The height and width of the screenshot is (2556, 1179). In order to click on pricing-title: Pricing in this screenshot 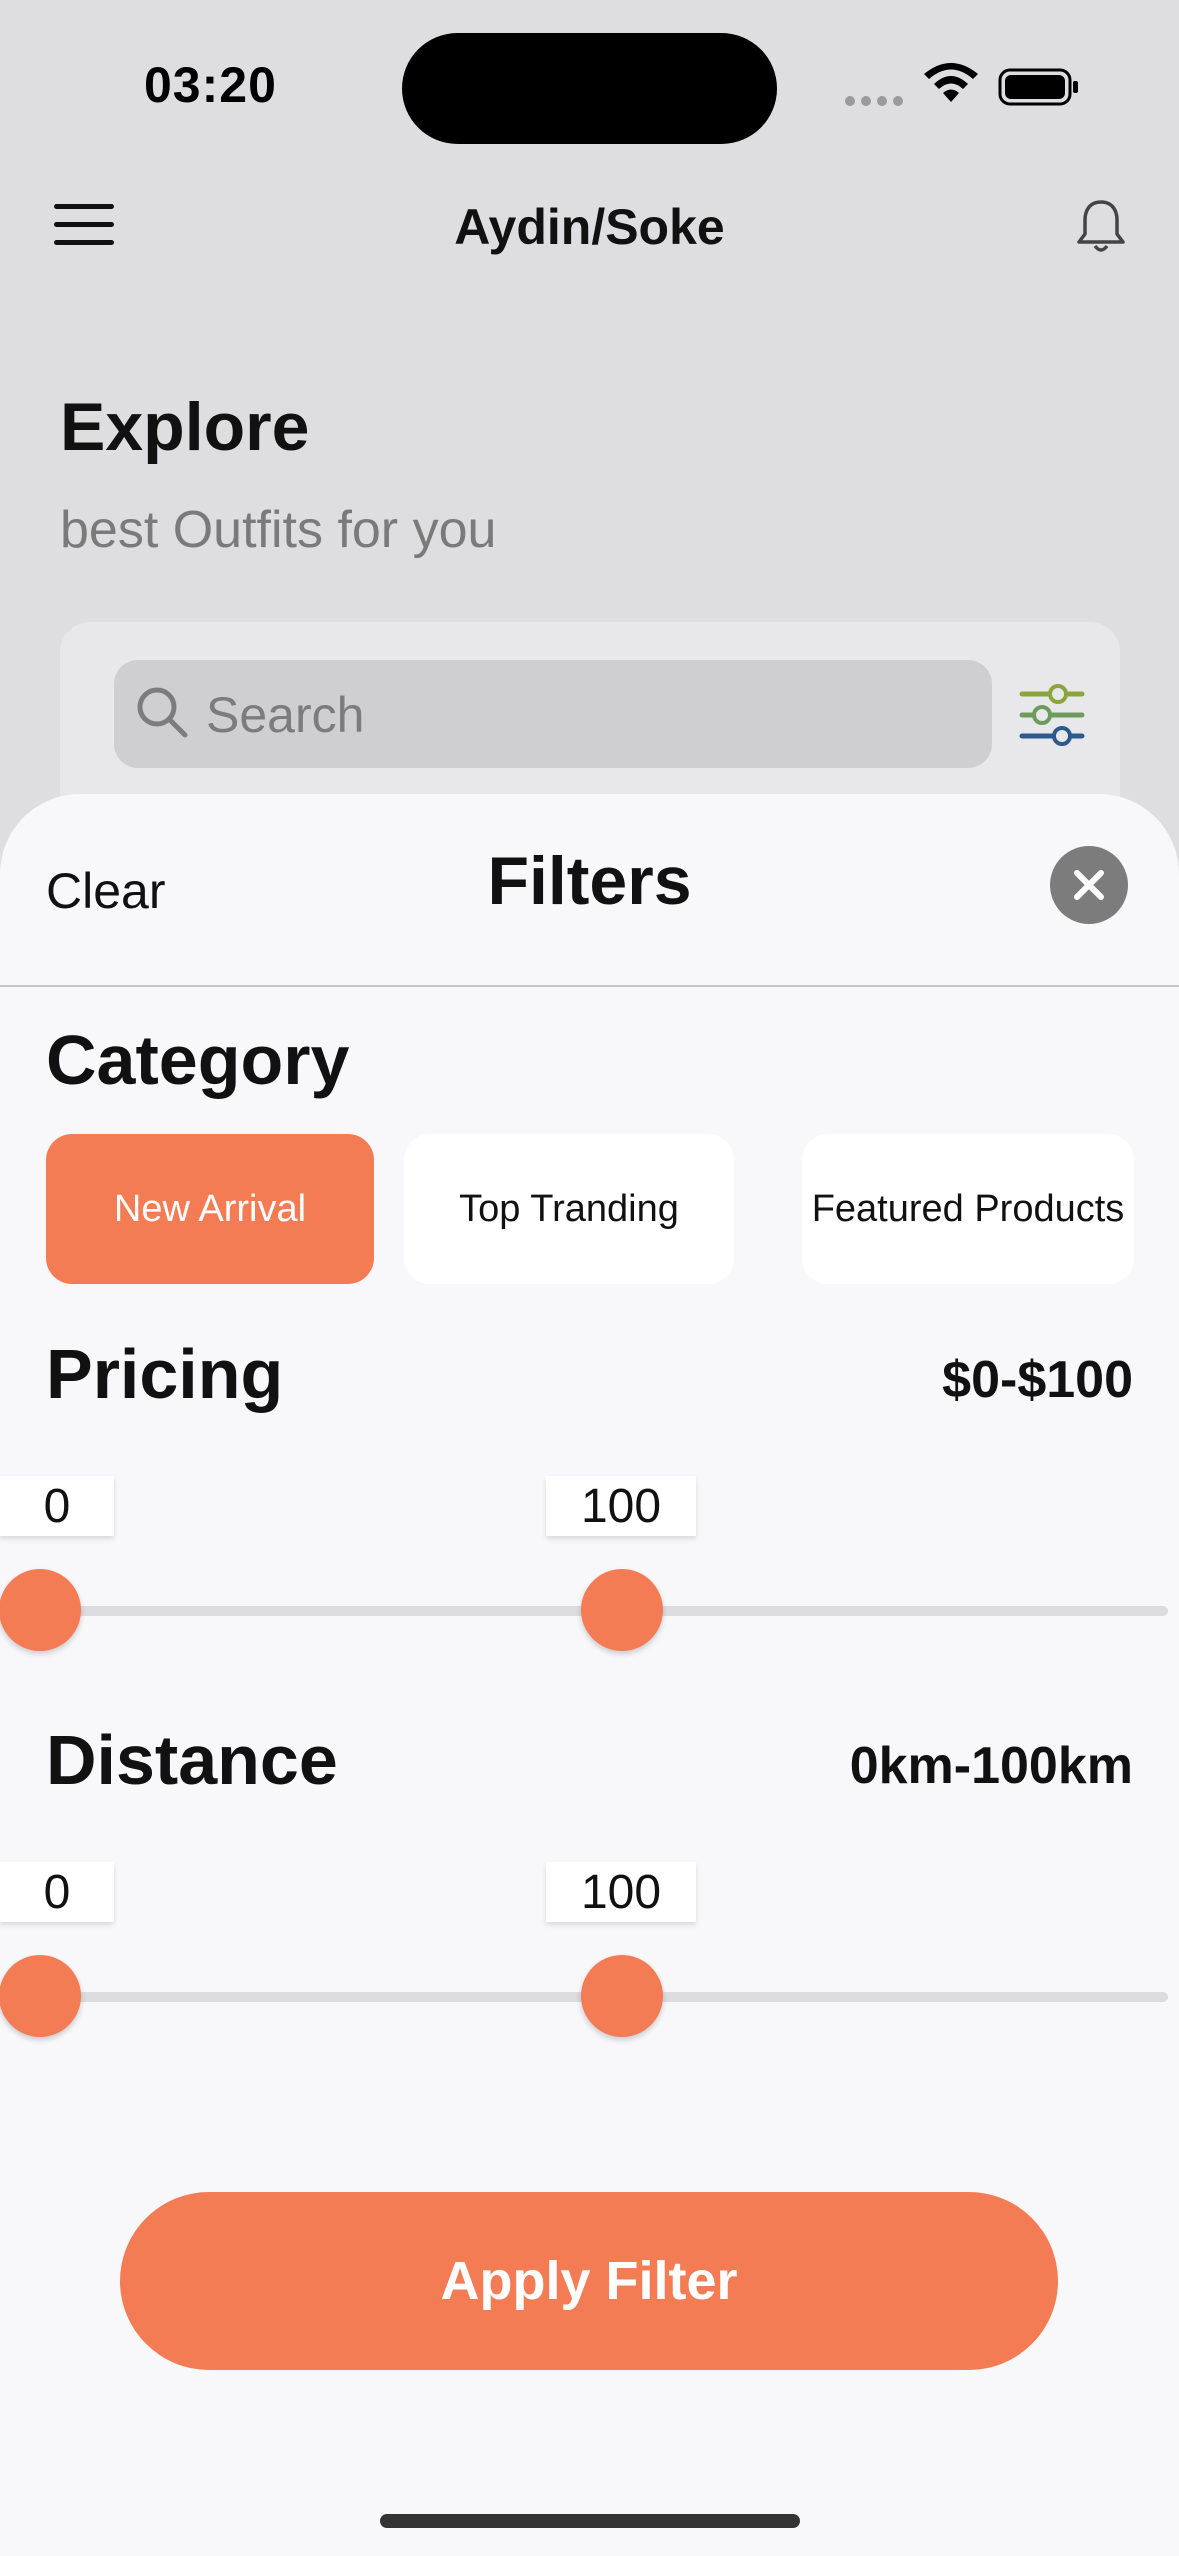, I will do `click(165, 1374)`.